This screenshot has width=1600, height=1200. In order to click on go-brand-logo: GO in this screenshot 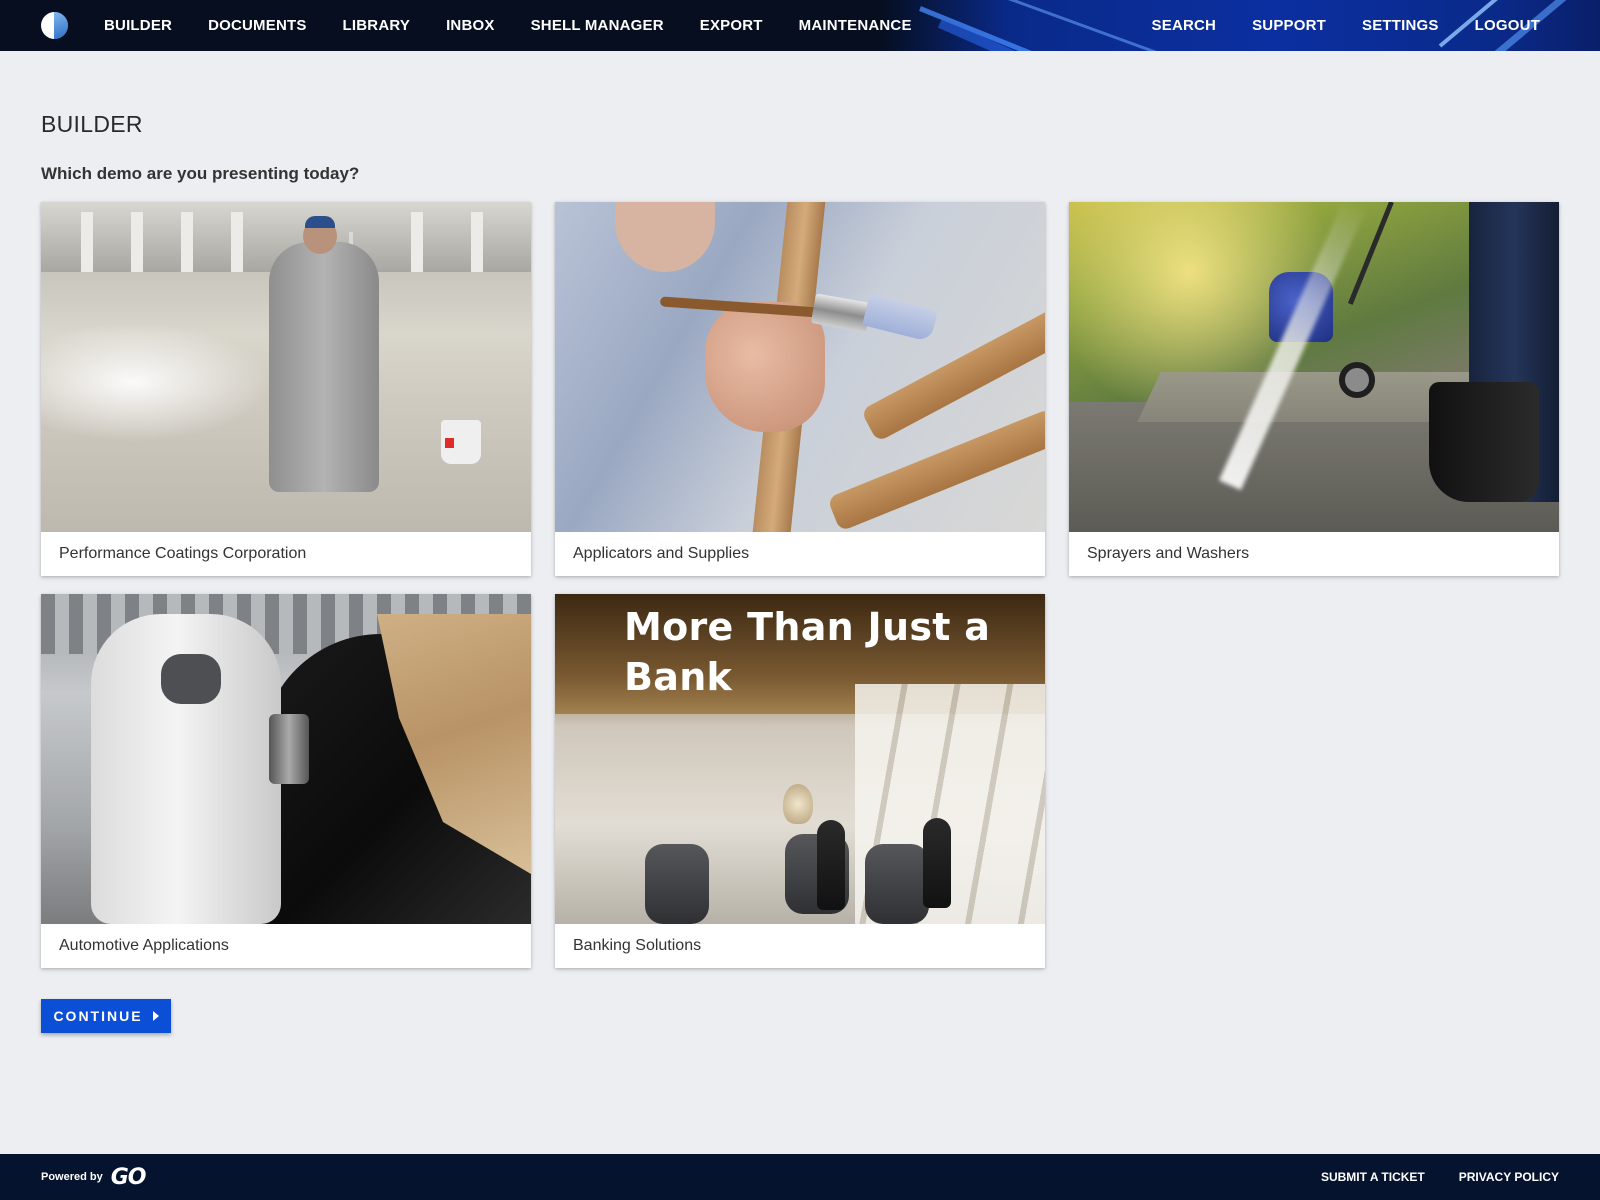, I will do `click(129, 1177)`.